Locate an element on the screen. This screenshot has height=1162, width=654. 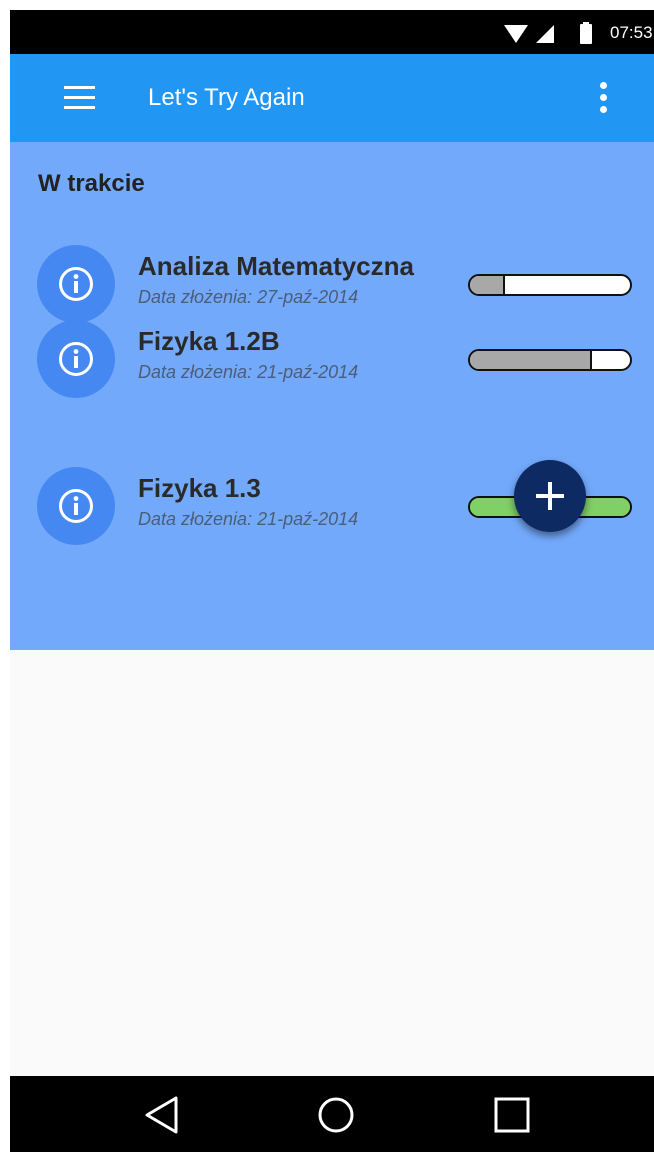
signal-icon is located at coordinates (545, 34).